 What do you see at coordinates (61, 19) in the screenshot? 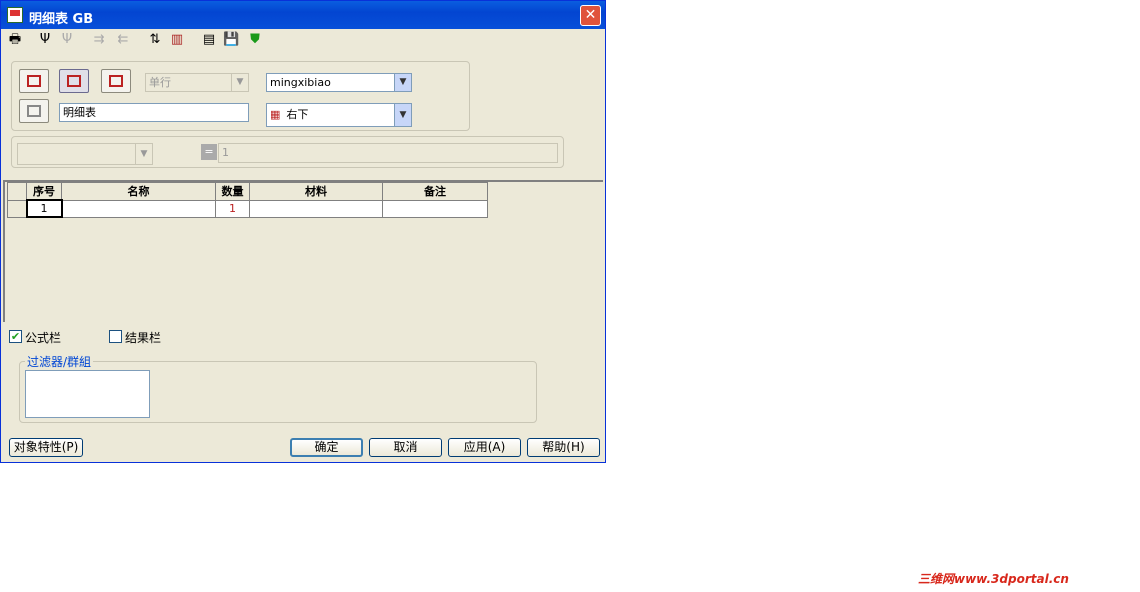
I see `window-title: 明细表 GB` at bounding box center [61, 19].